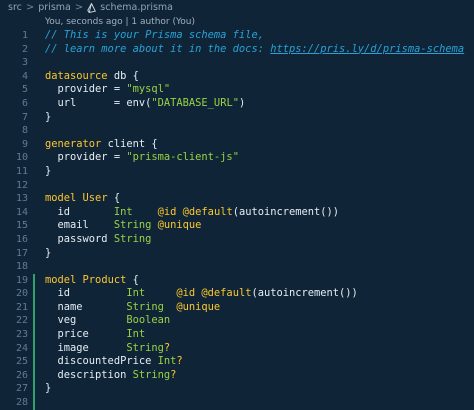 The width and height of the screenshot is (474, 410). Describe the element at coordinates (367, 49) in the screenshot. I see `code-token: https://pris.ly/d/prisma-schema` at that location.